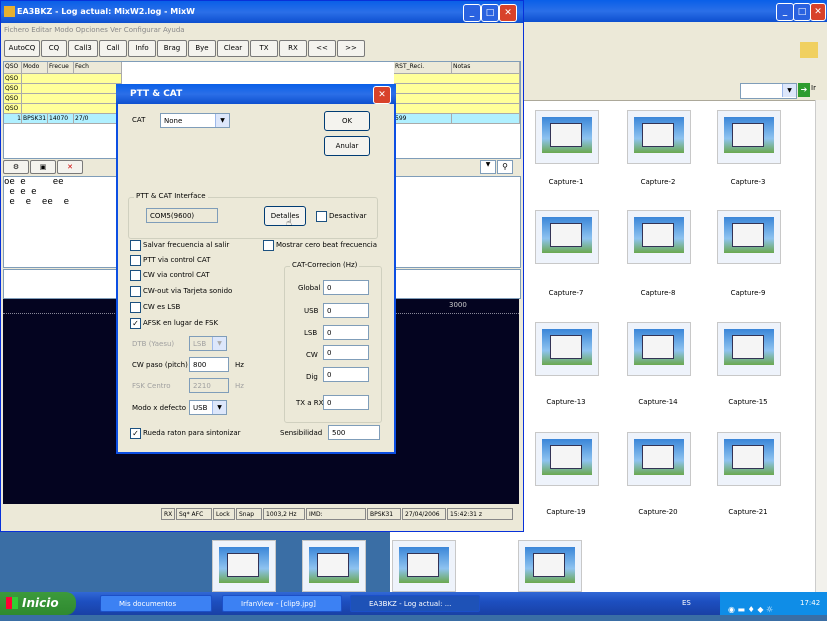 The height and width of the screenshot is (621, 827). Describe the element at coordinates (135, 275) in the screenshot. I see `cw-cat-checkbox` at that location.